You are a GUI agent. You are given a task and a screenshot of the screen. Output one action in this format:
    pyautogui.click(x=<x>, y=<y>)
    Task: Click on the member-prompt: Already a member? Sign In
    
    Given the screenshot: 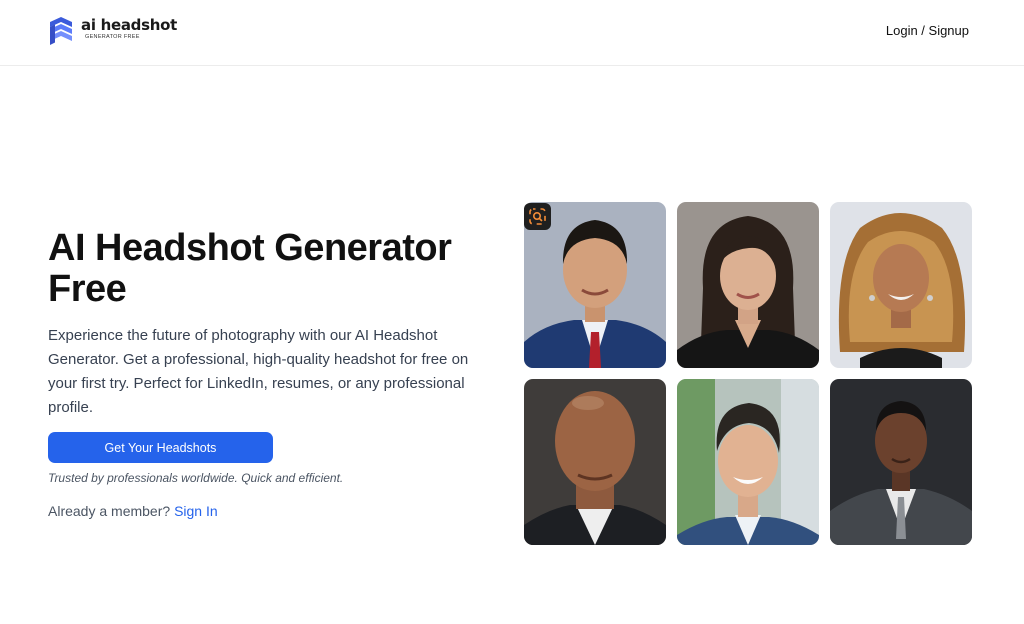 What is the action you would take?
    pyautogui.click(x=133, y=511)
    